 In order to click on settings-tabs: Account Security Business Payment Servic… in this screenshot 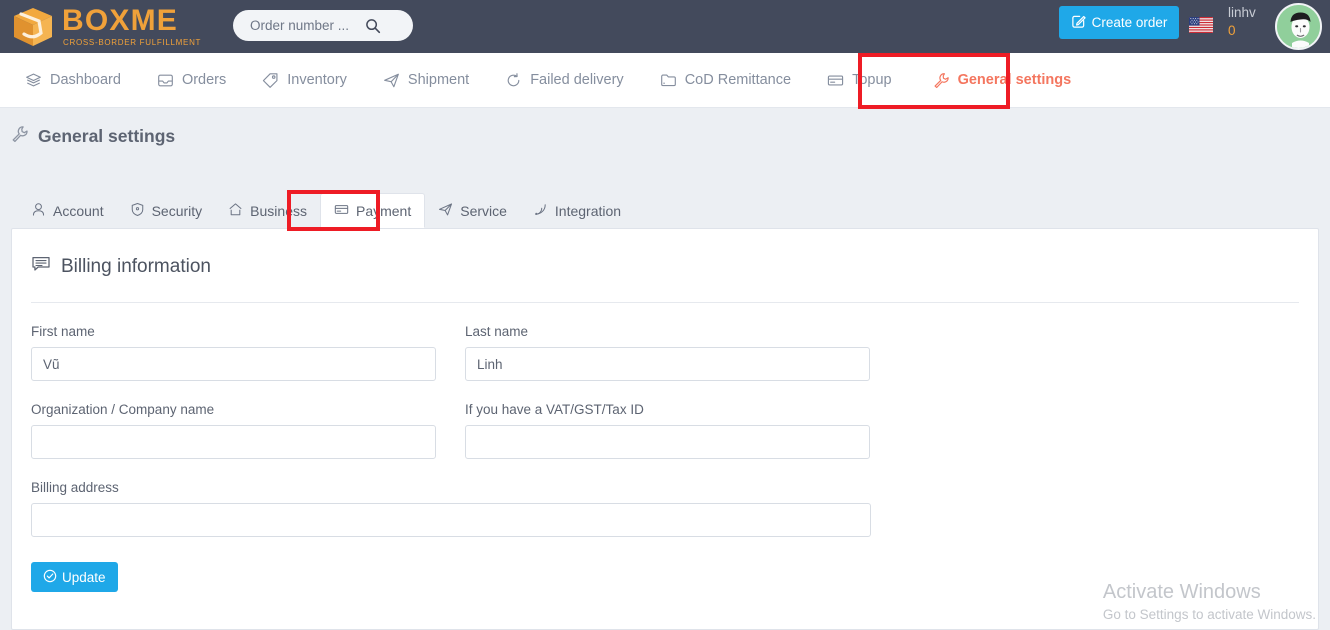, I will do `click(326, 210)`.